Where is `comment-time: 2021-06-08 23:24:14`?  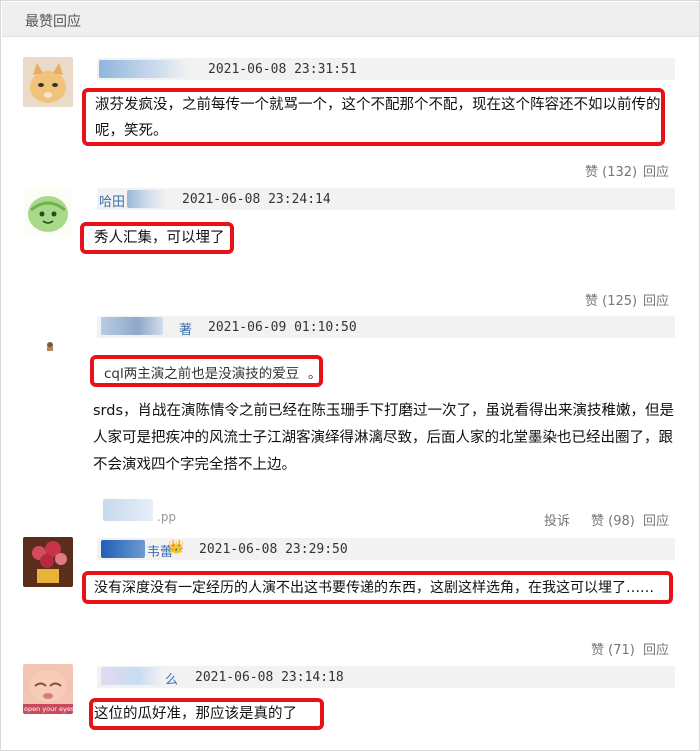 comment-time: 2021-06-08 23:24:14 is located at coordinates (256, 199).